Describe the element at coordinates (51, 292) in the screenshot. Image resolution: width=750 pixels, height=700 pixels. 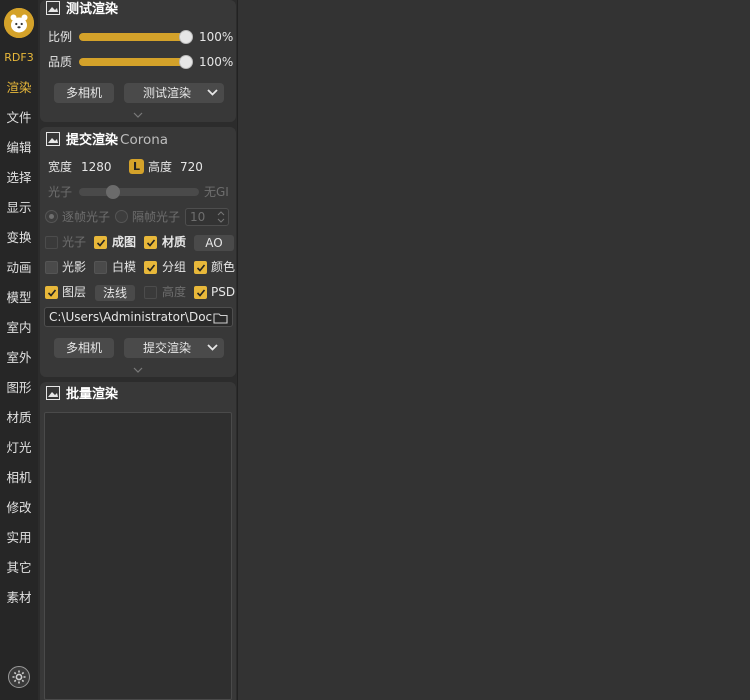
I see `layer-checkbox` at that location.